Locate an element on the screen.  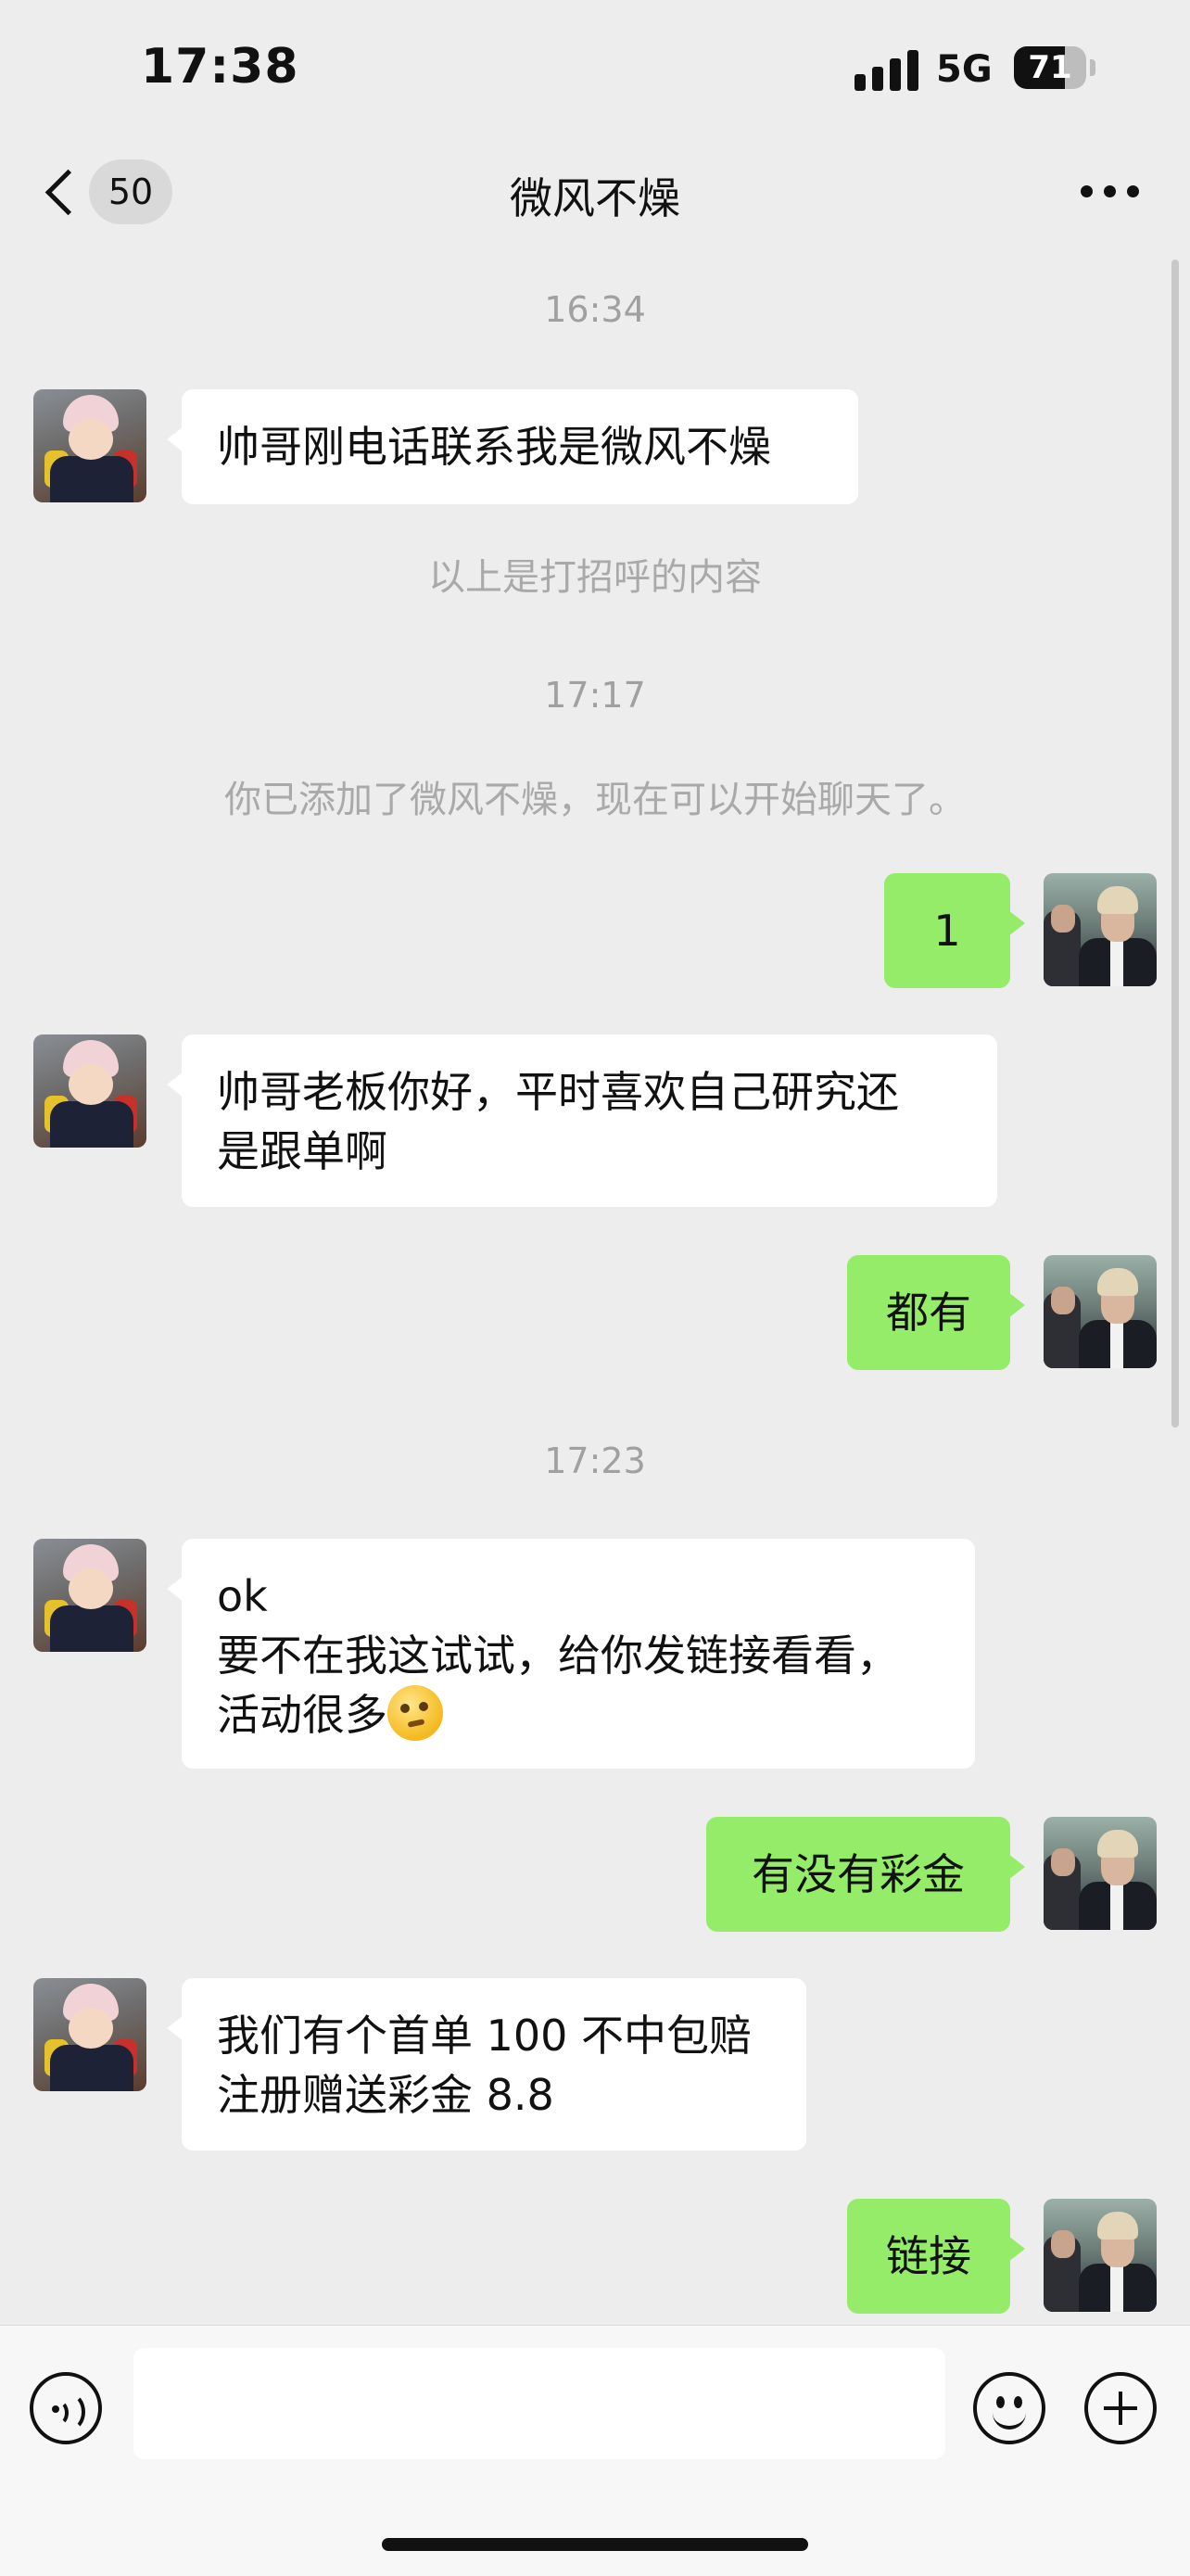
status-time: 17:38 is located at coordinates (220, 67).